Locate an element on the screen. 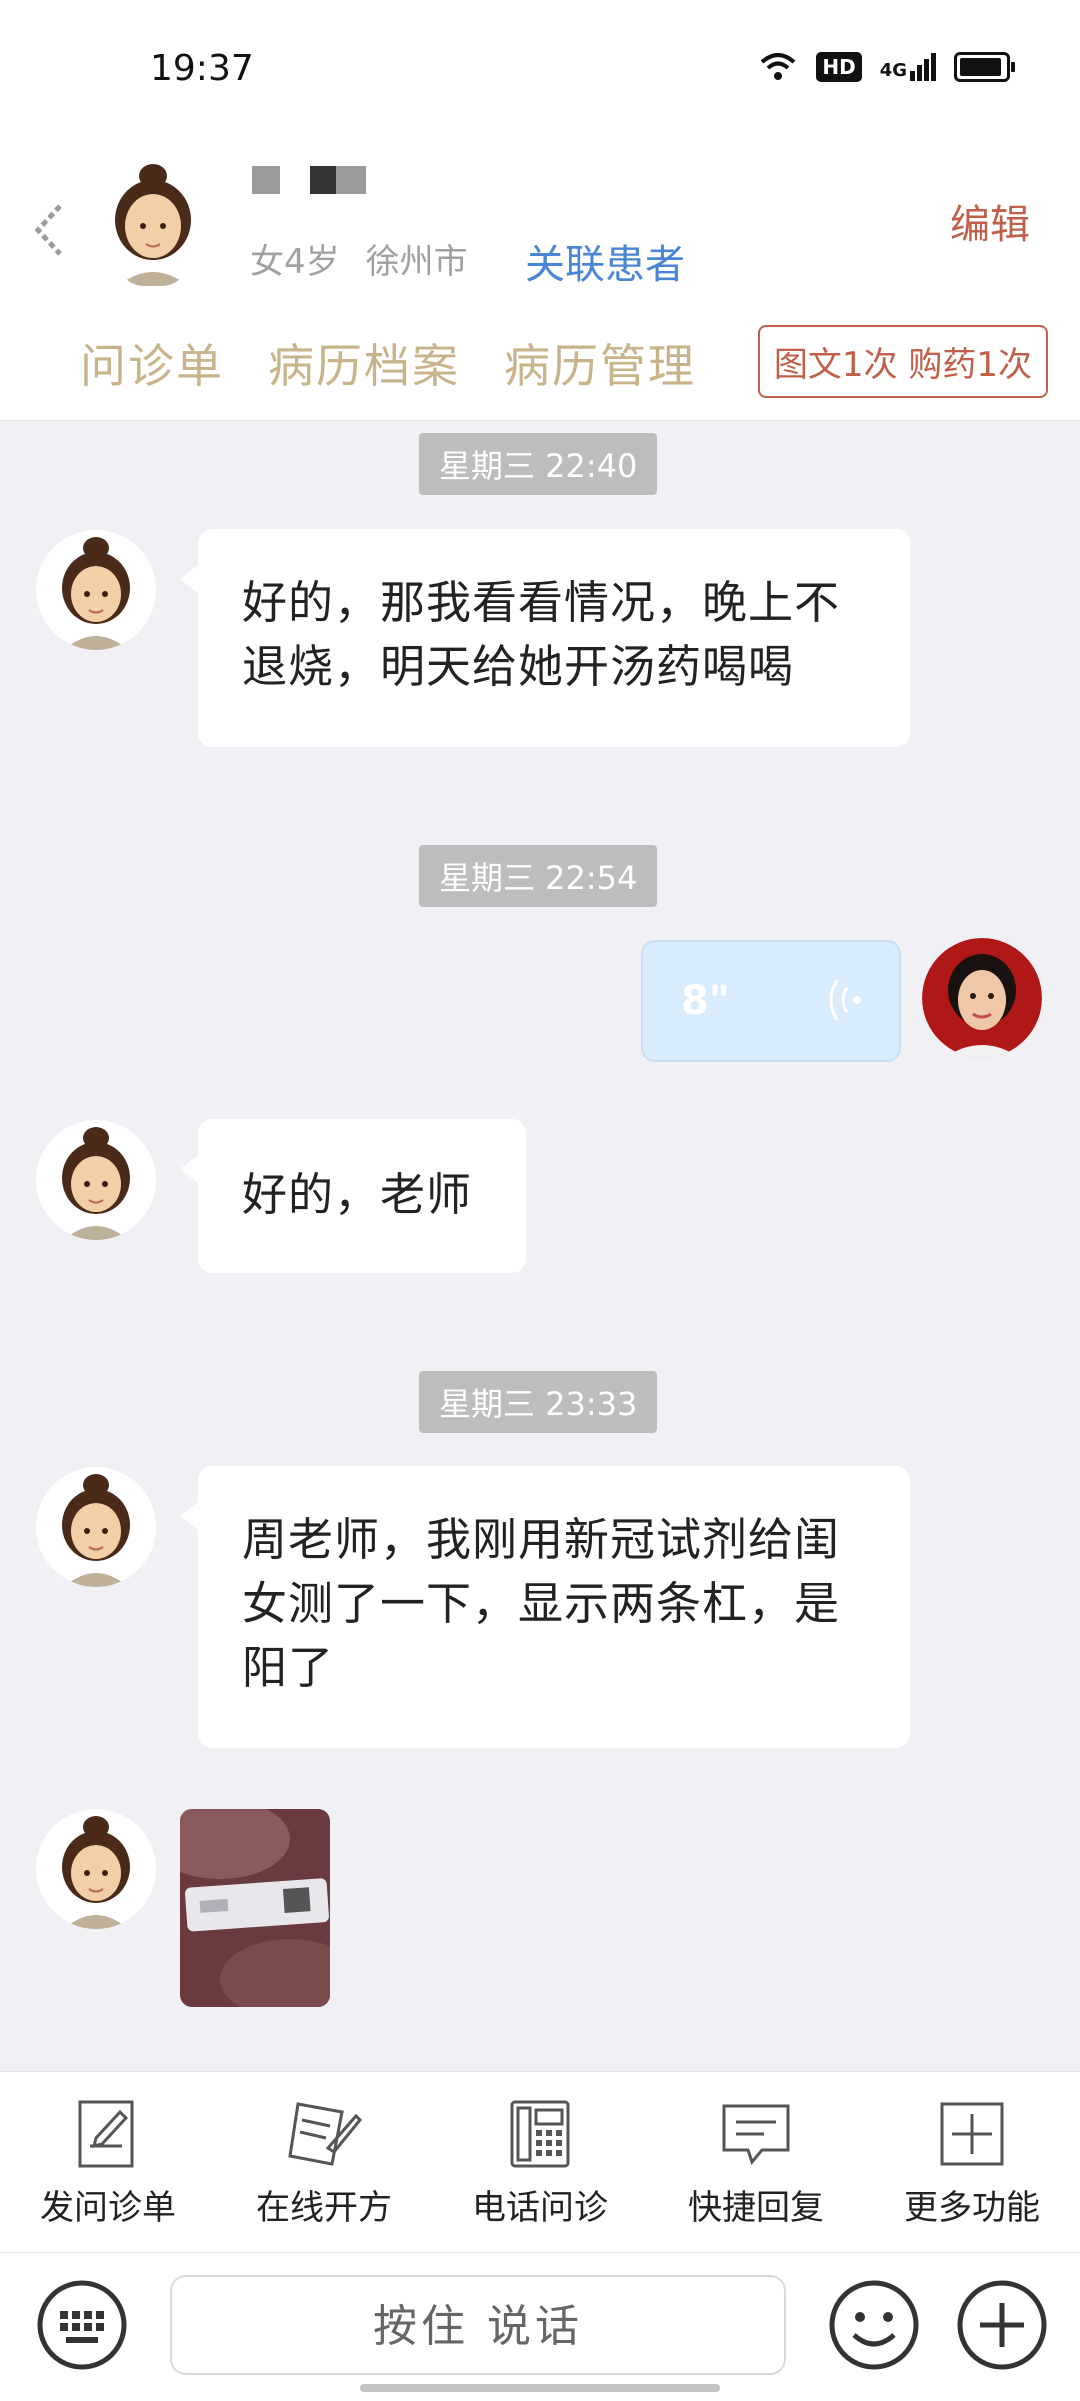 This screenshot has height=2401, width=1080. patient-header: 女4岁 徐州市 关联患者 编辑 问诊单 病历档案 病历管理 图文1次 购药1次 is located at coordinates (540, 280).